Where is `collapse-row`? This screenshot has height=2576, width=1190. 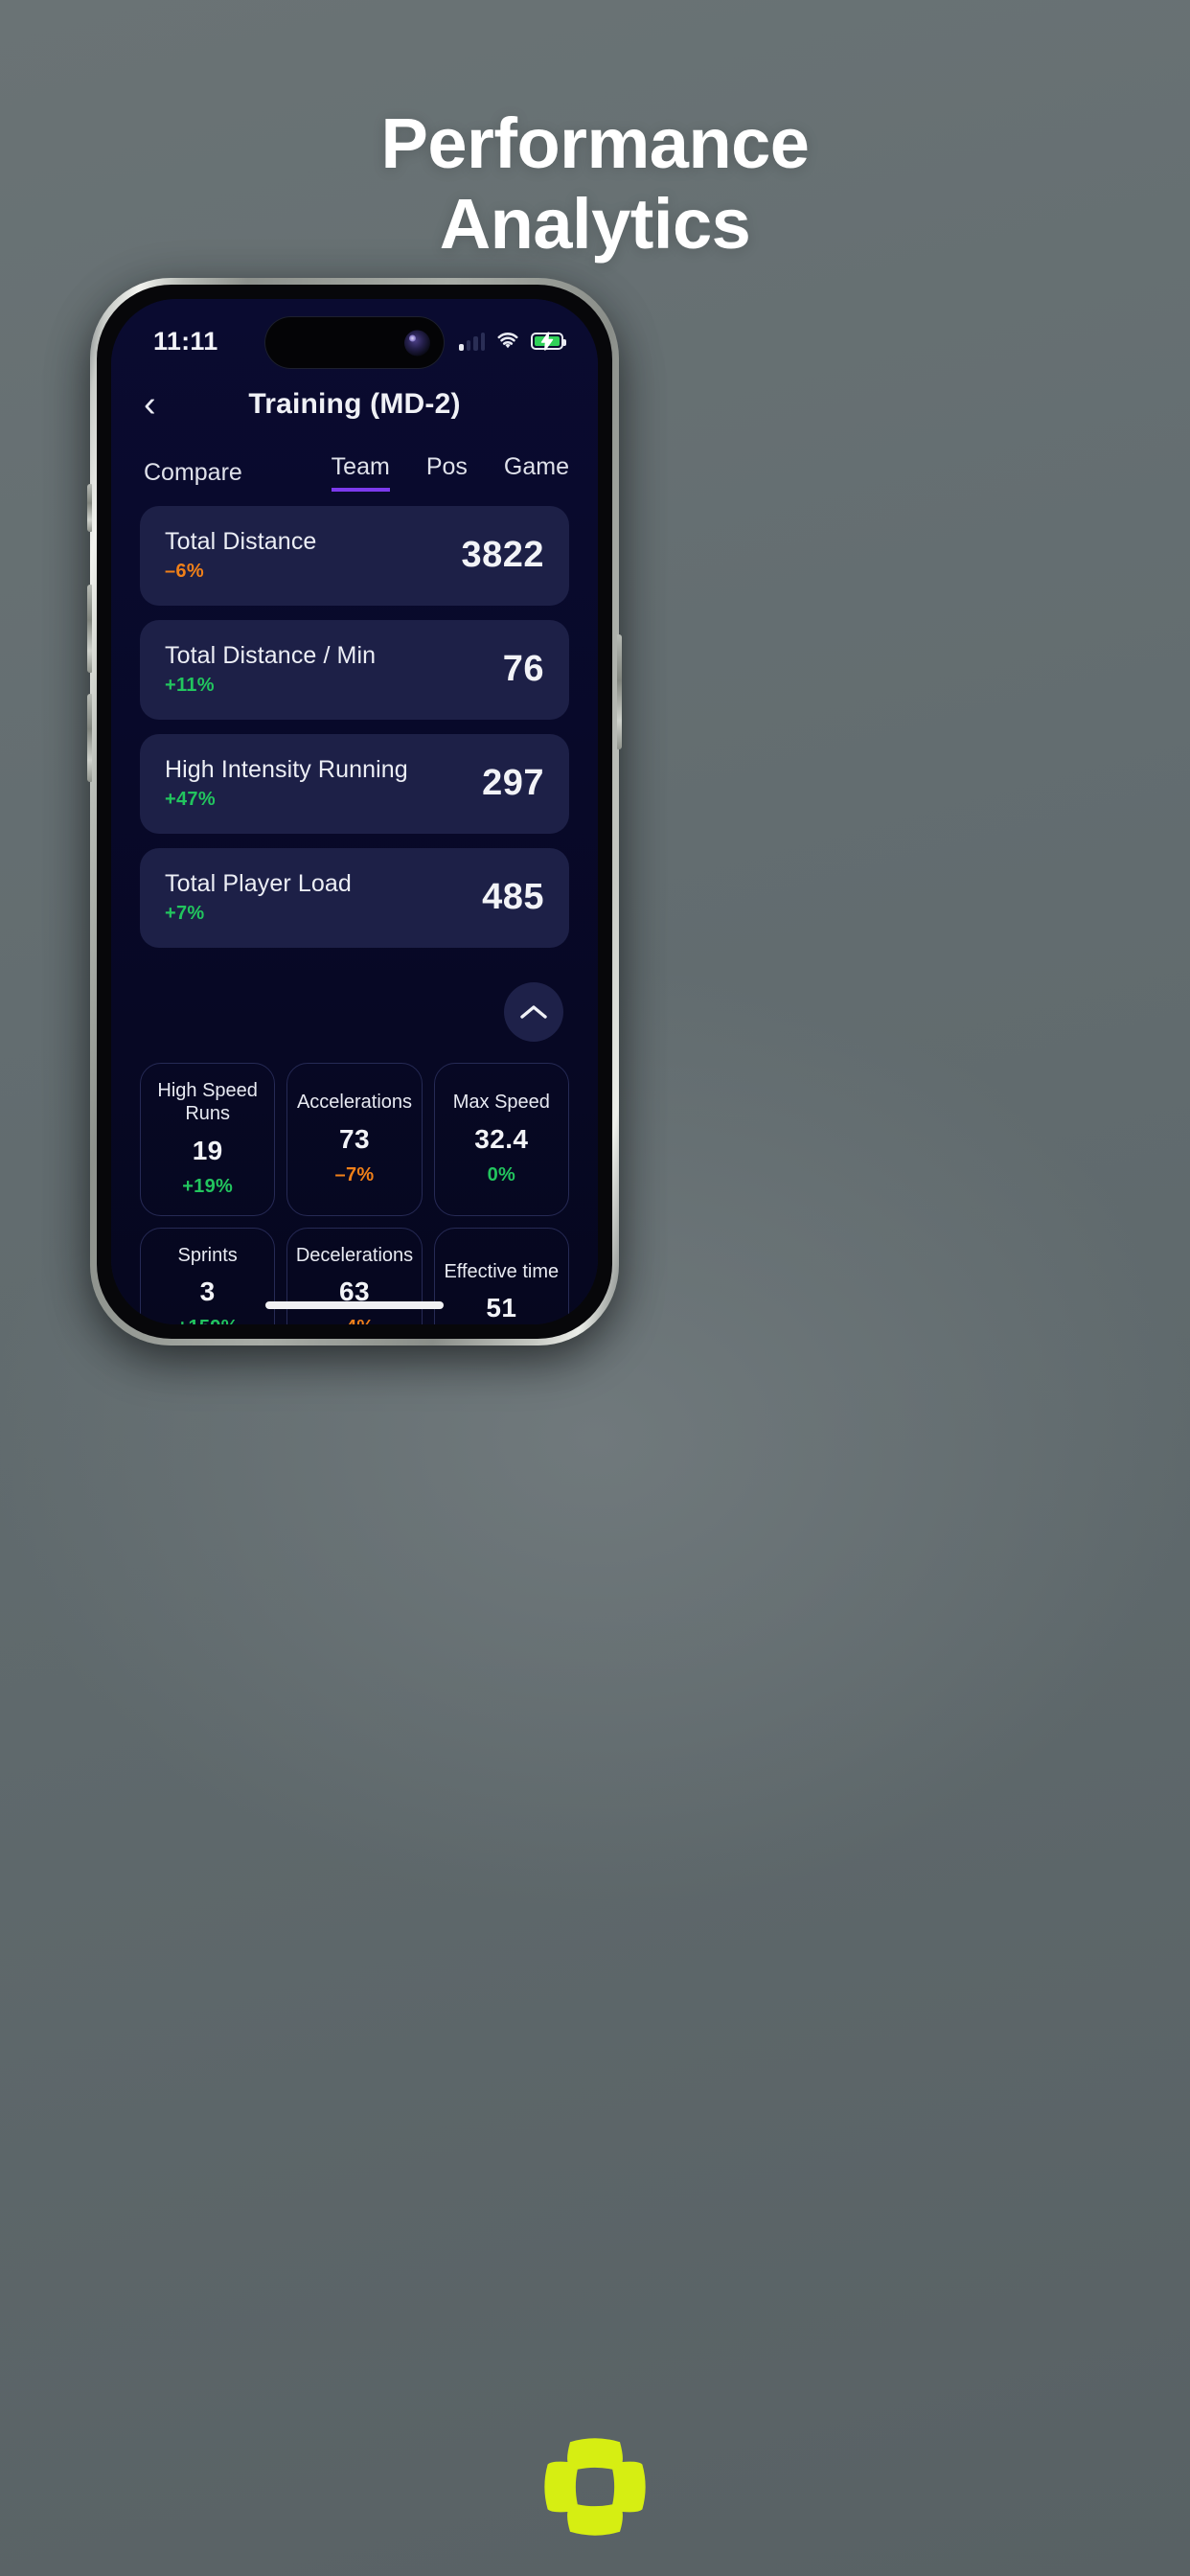 collapse-row is located at coordinates (355, 1005).